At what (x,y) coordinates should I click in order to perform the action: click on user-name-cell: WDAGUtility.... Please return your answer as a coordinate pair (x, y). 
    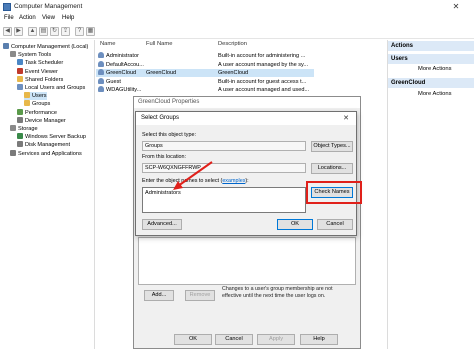
    Looking at the image, I should click on (119, 90).